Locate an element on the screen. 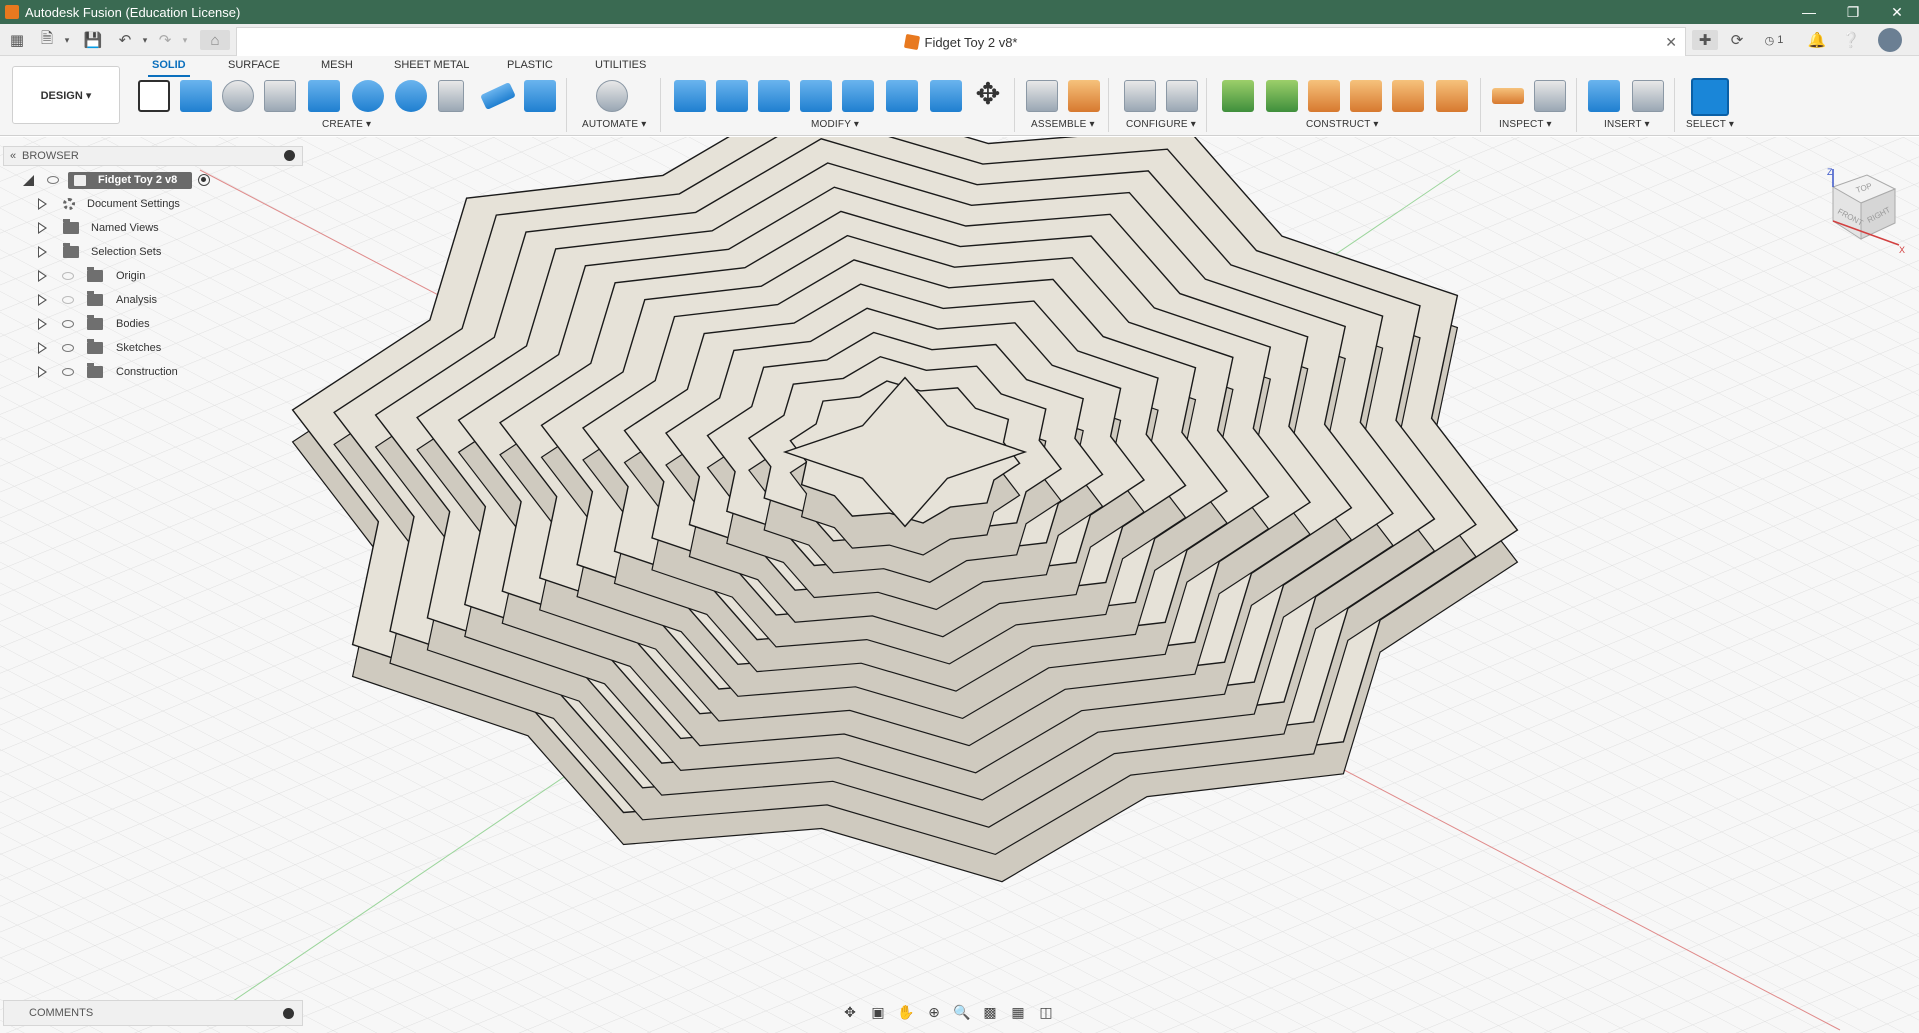 This screenshot has width=1919, height=1033. midplane-icon is located at coordinates (1324, 96).